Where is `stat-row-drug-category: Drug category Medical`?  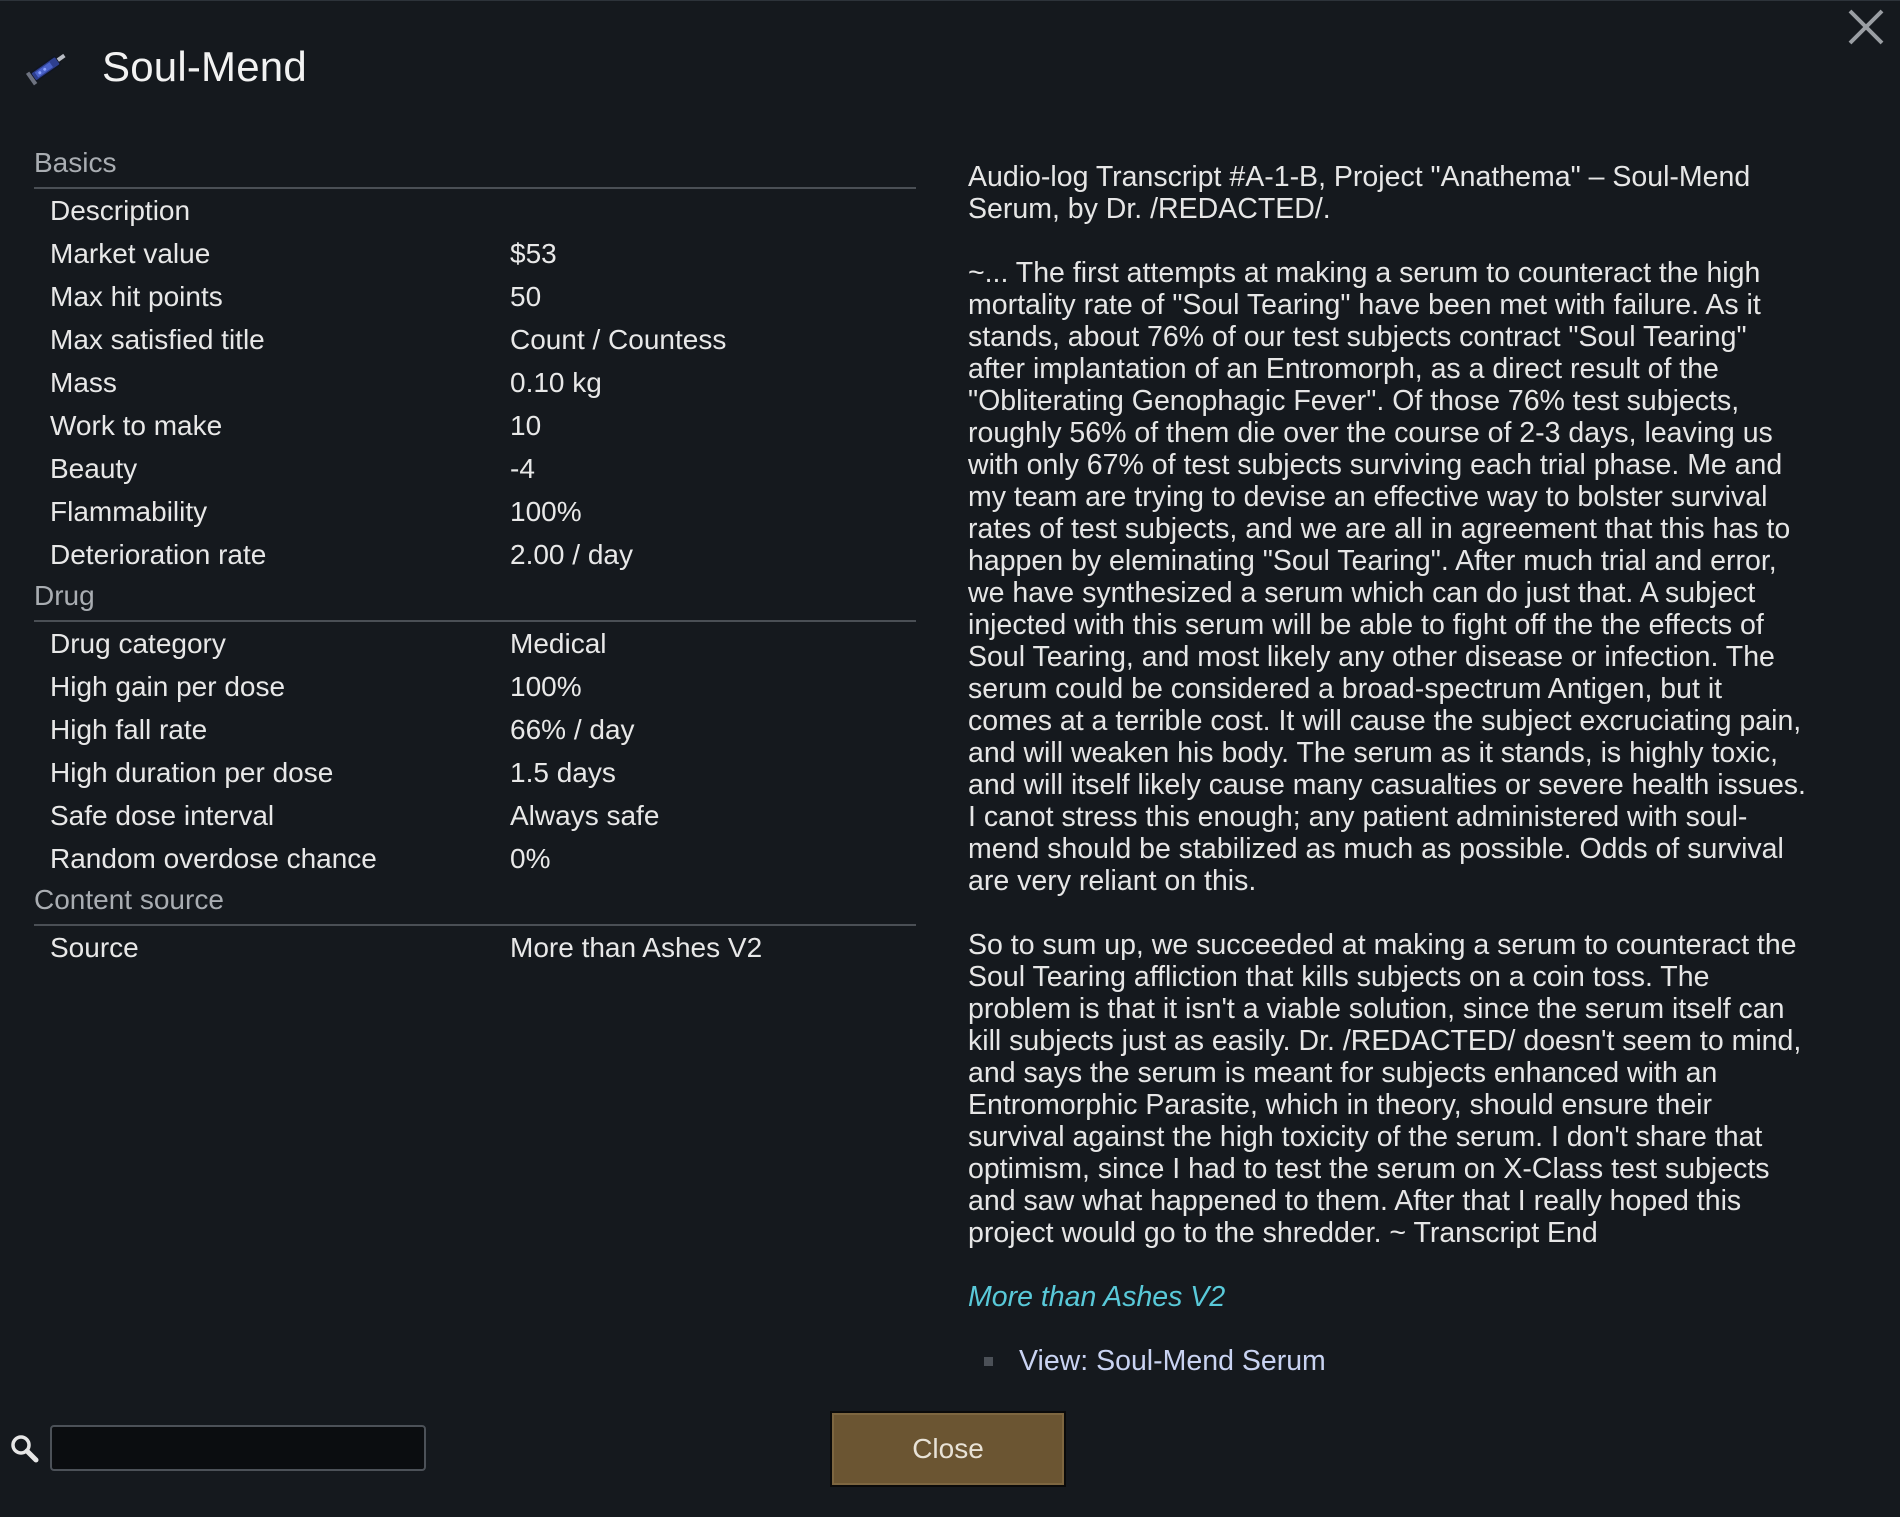
stat-row-drug-category: Drug category Medical is located at coordinates (475, 643).